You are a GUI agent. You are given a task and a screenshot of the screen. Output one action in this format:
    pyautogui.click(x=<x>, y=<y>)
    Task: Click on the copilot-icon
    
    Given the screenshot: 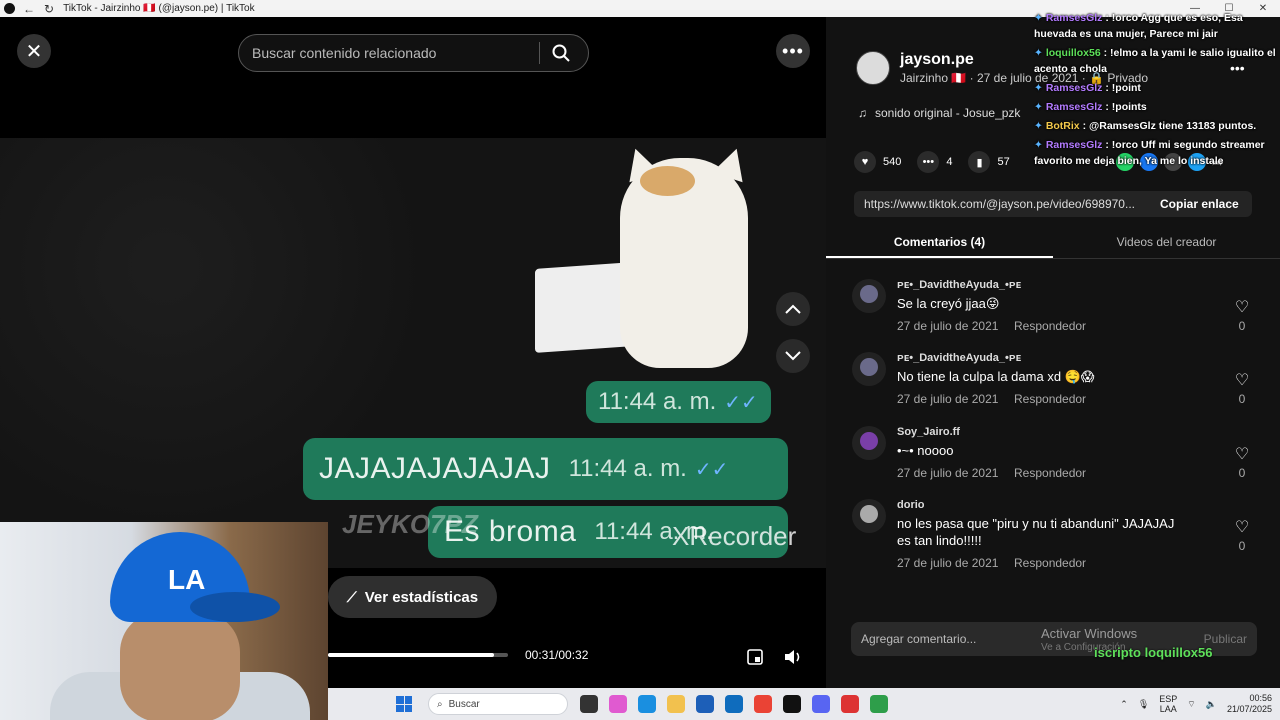 What is the action you would take?
    pyautogui.click(x=618, y=704)
    